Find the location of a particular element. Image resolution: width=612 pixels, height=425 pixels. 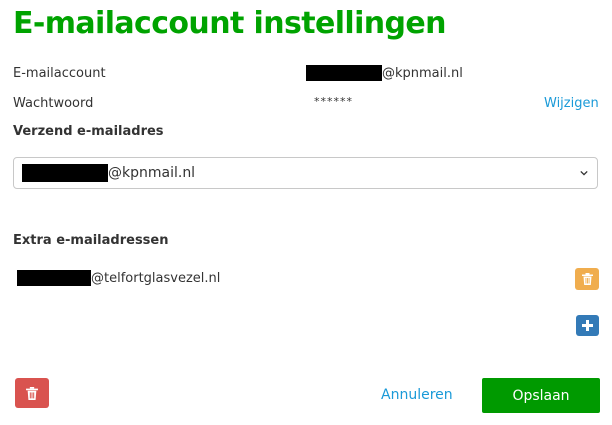

plus-icon is located at coordinates (587, 325).